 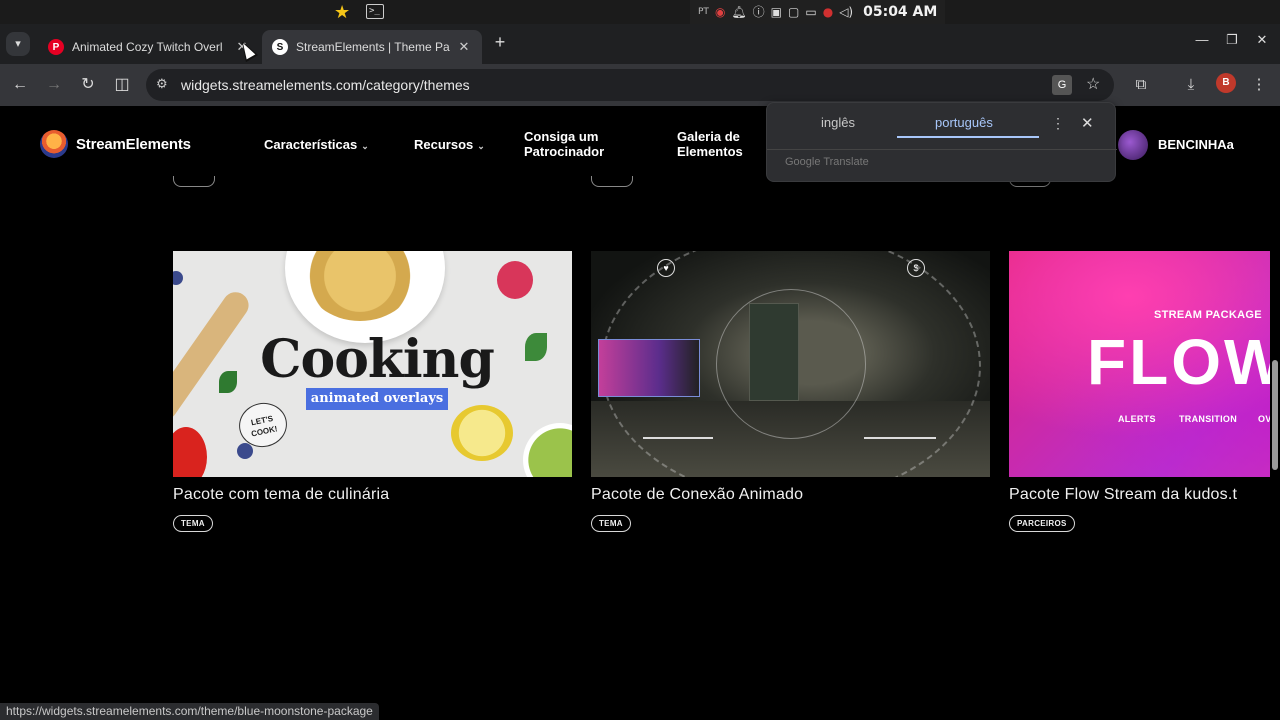 What do you see at coordinates (444, 144) in the screenshot?
I see `nav-label: Recursos` at bounding box center [444, 144].